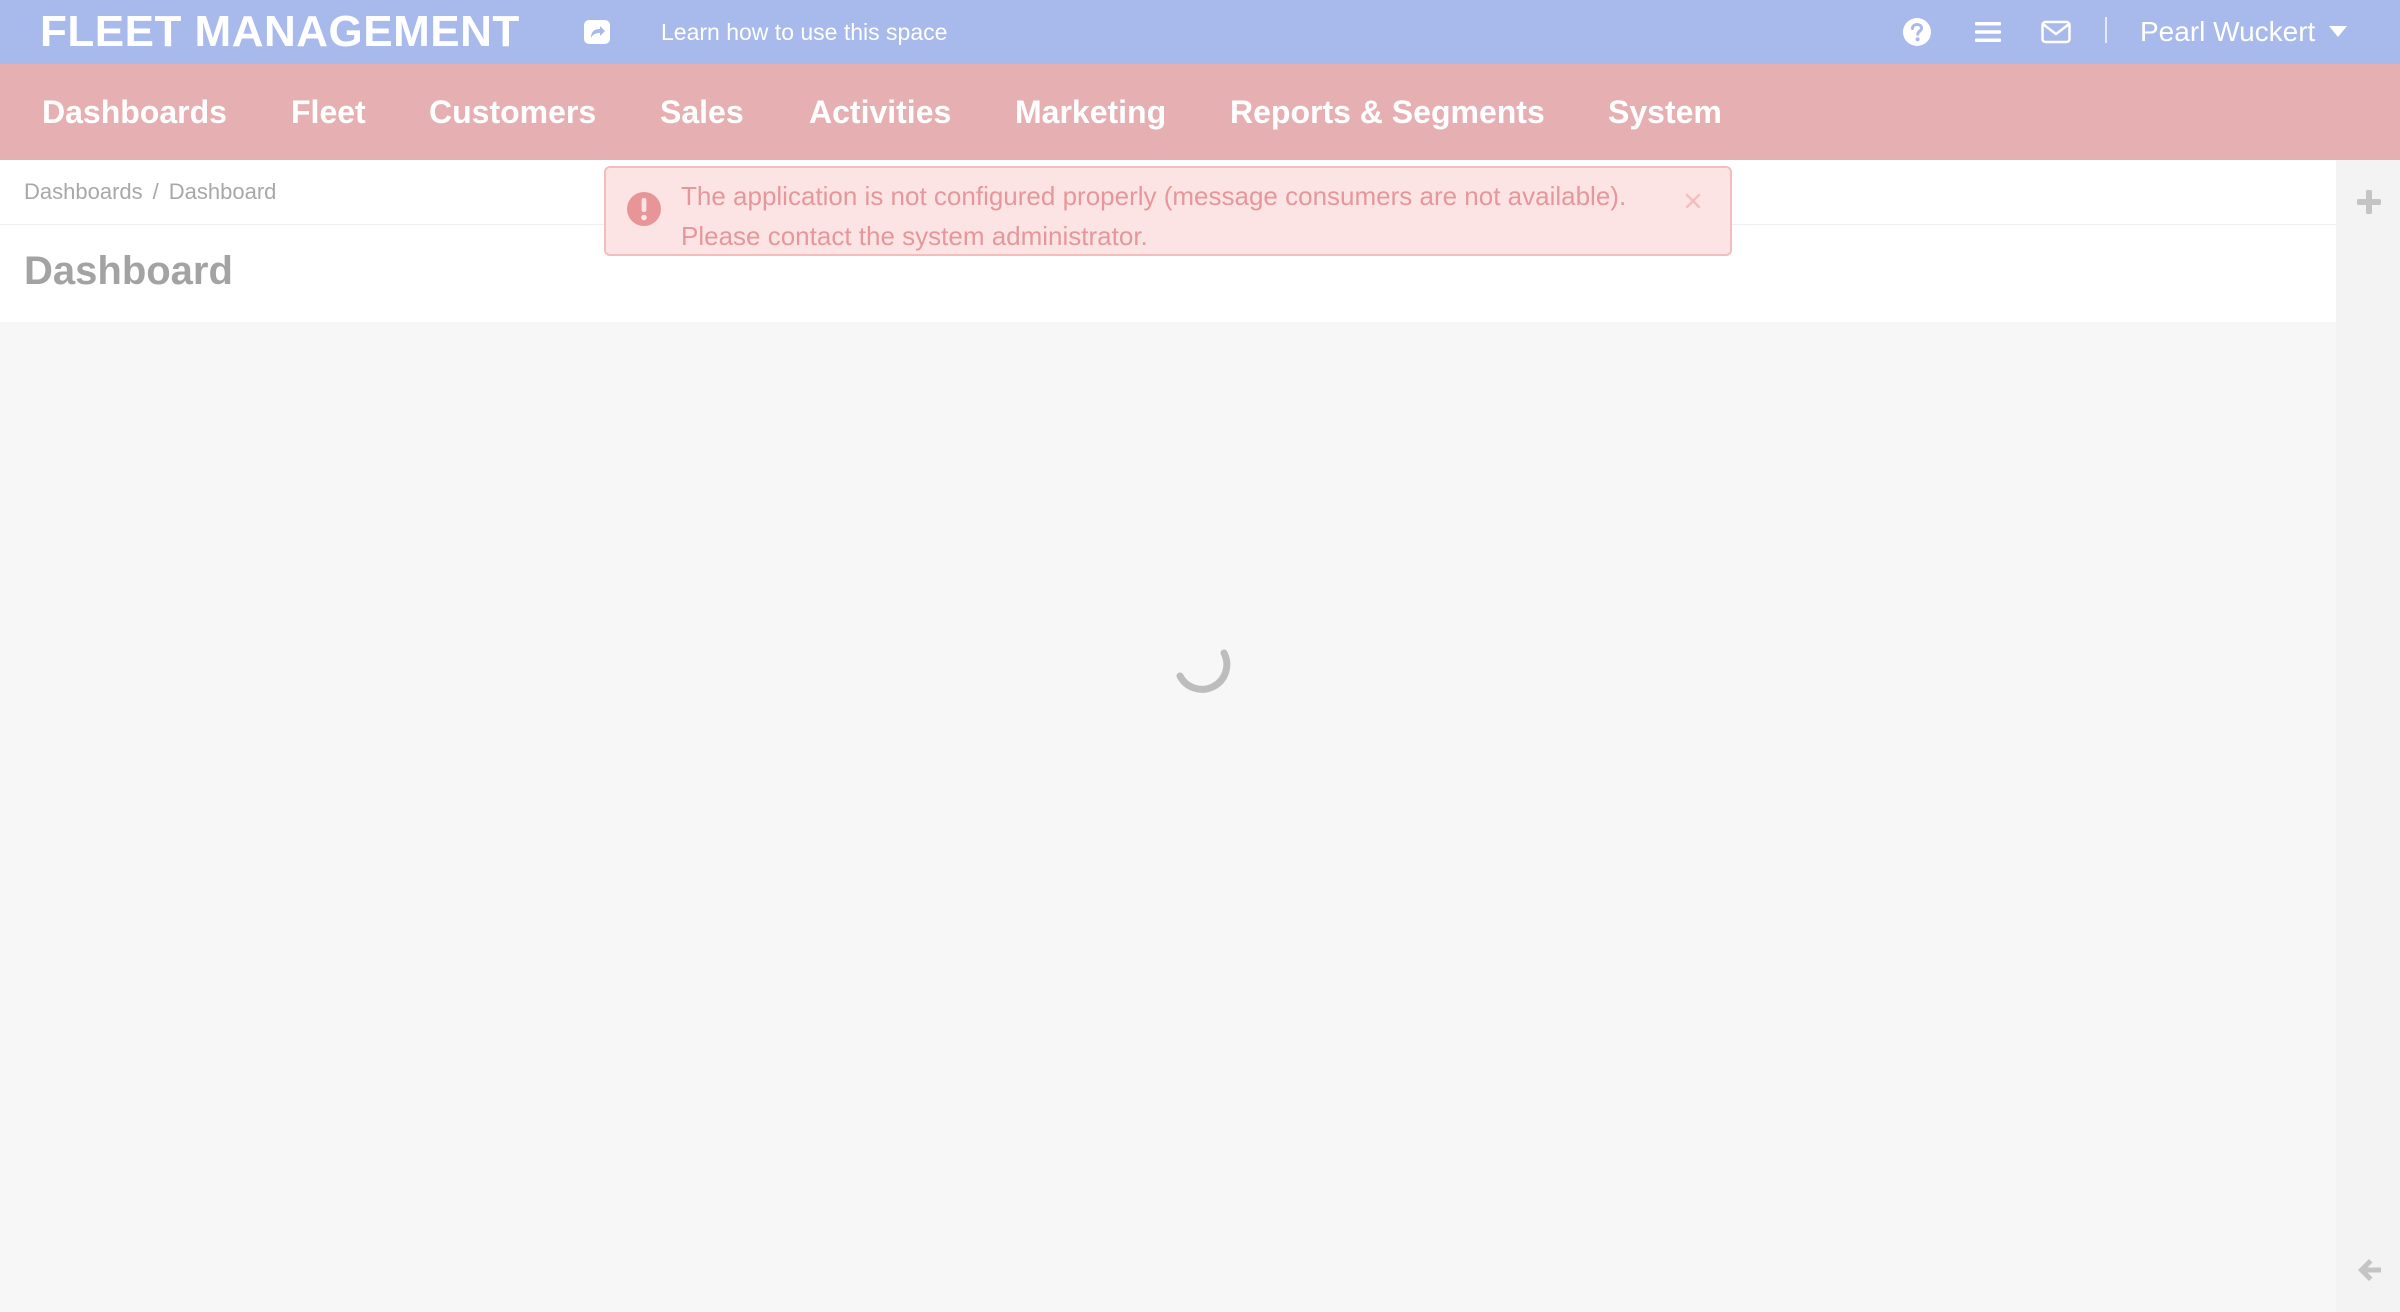 Image resolution: width=2400 pixels, height=1312 pixels. What do you see at coordinates (2369, 1270) in the screenshot?
I see `arrow-left-icon` at bounding box center [2369, 1270].